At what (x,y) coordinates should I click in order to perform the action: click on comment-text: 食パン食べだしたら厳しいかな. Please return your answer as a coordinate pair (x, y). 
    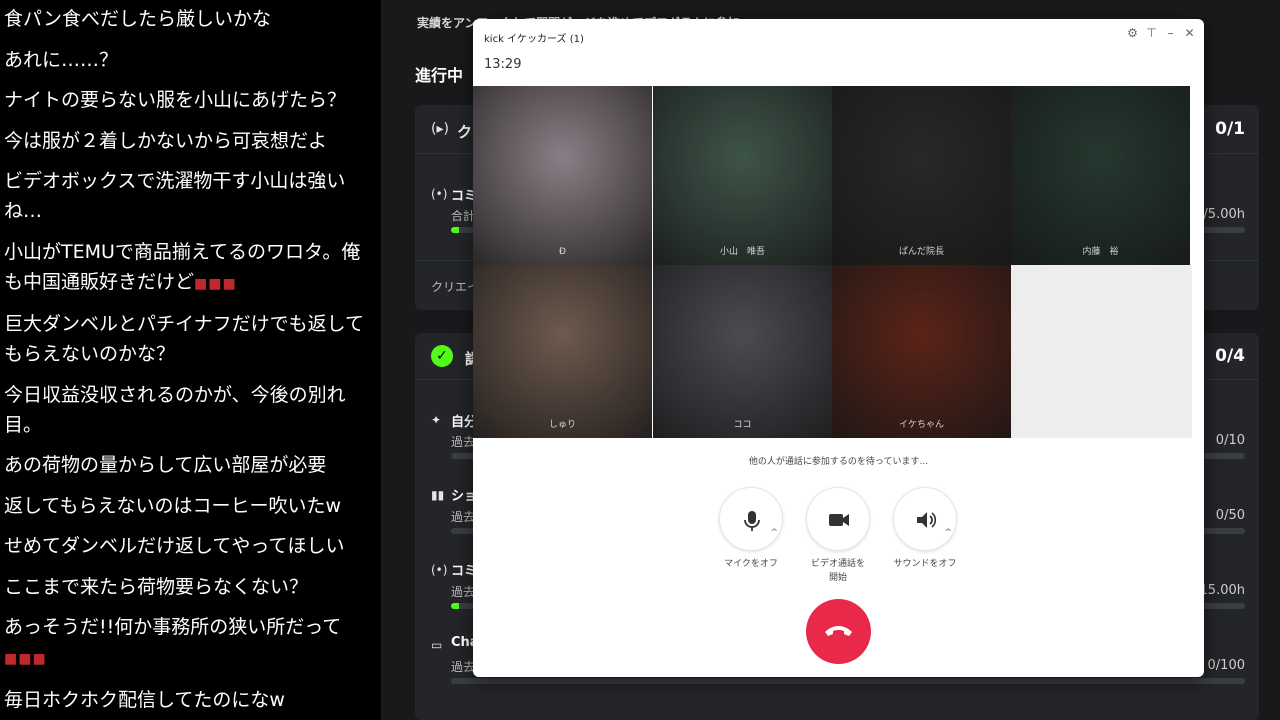
    Looking at the image, I should click on (137, 19).